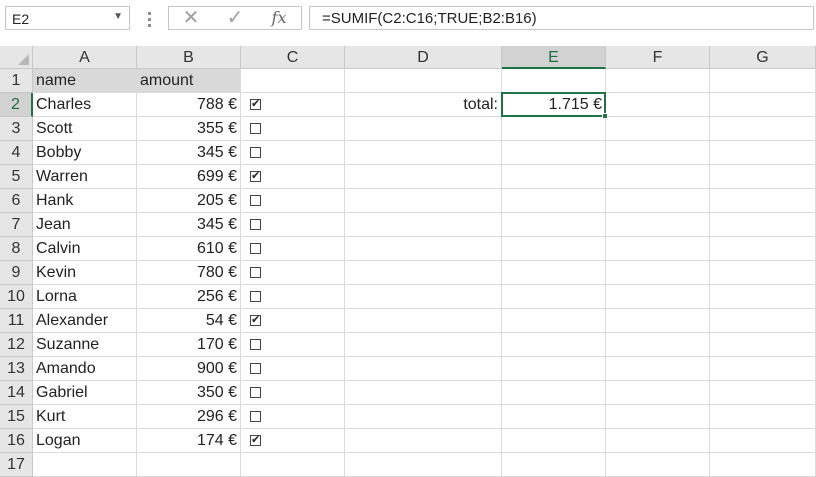 This screenshot has width=816, height=477. Describe the element at coordinates (16, 129) in the screenshot. I see `row-header-3: 3` at that location.